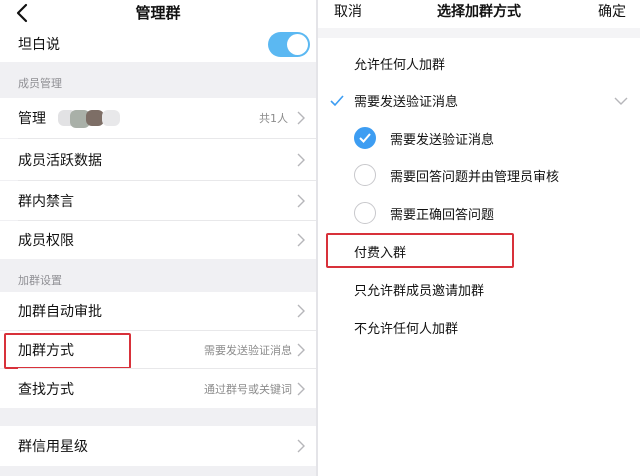 The width and height of the screenshot is (640, 476). Describe the element at coordinates (39, 45) in the screenshot. I see `toggle-row-label: 坦白说` at that location.